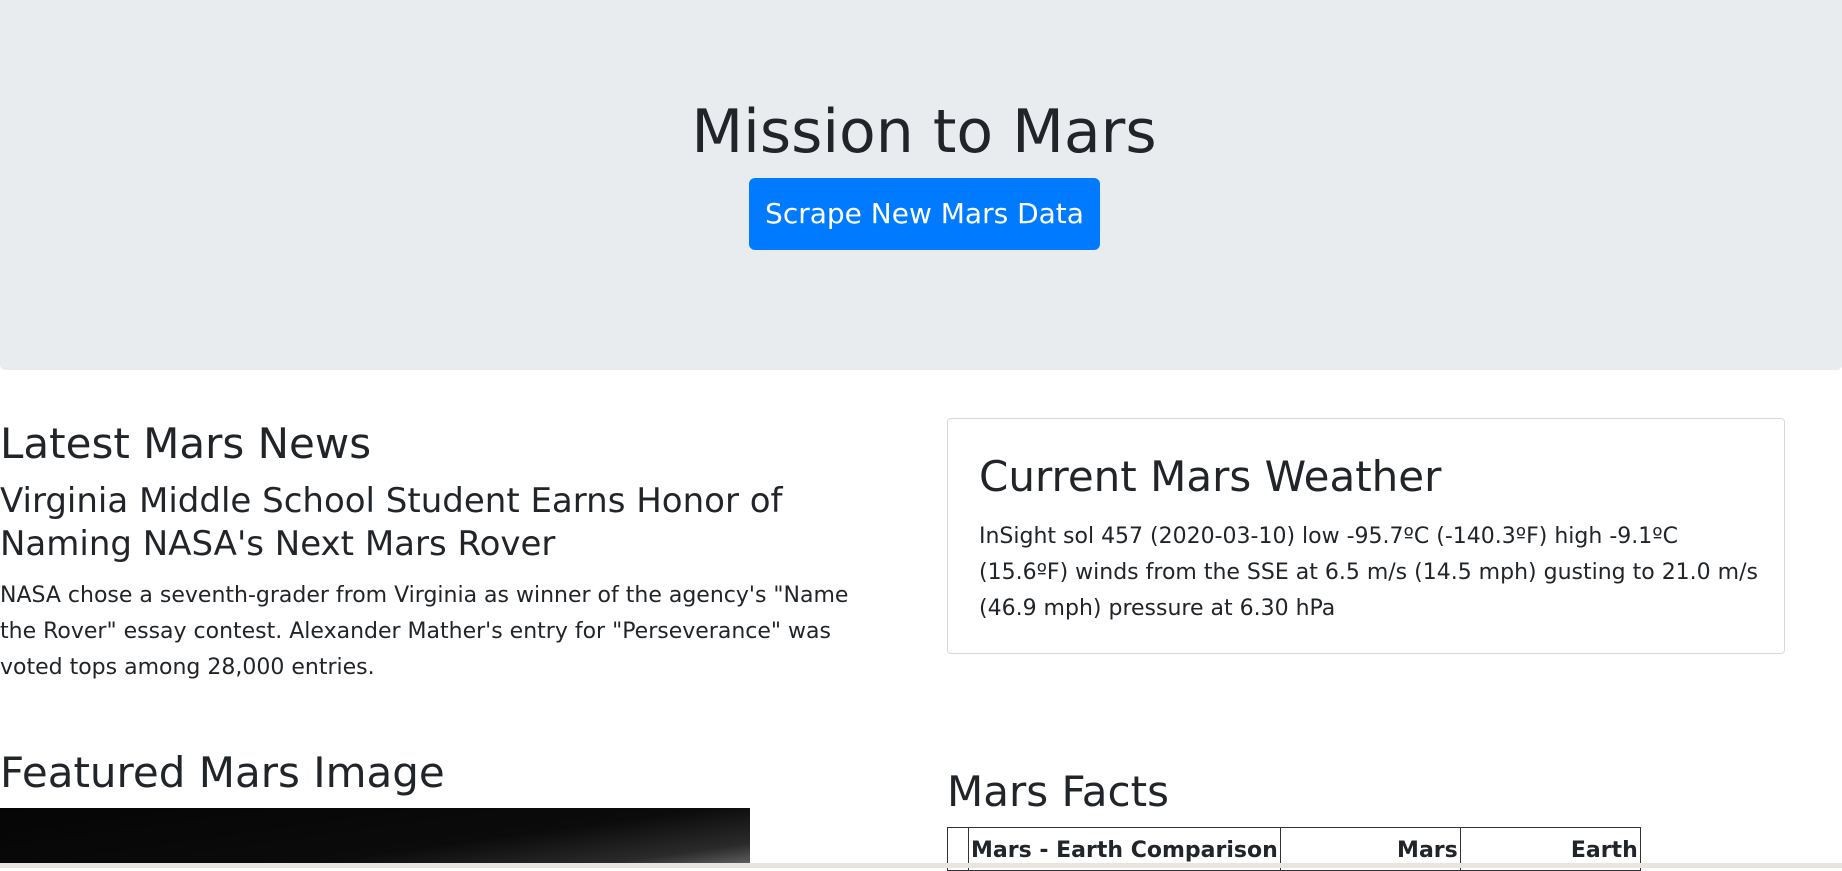  I want to click on page-title: Mission to Mars, so click(924, 132).